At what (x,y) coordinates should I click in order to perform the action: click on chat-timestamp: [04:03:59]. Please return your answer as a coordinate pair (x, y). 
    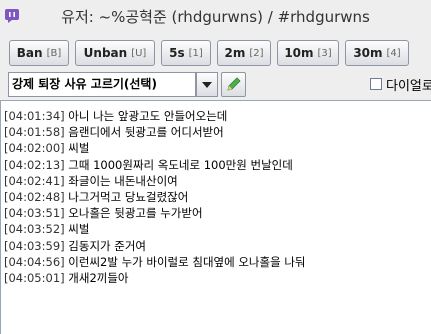
    Looking at the image, I should click on (34, 245).